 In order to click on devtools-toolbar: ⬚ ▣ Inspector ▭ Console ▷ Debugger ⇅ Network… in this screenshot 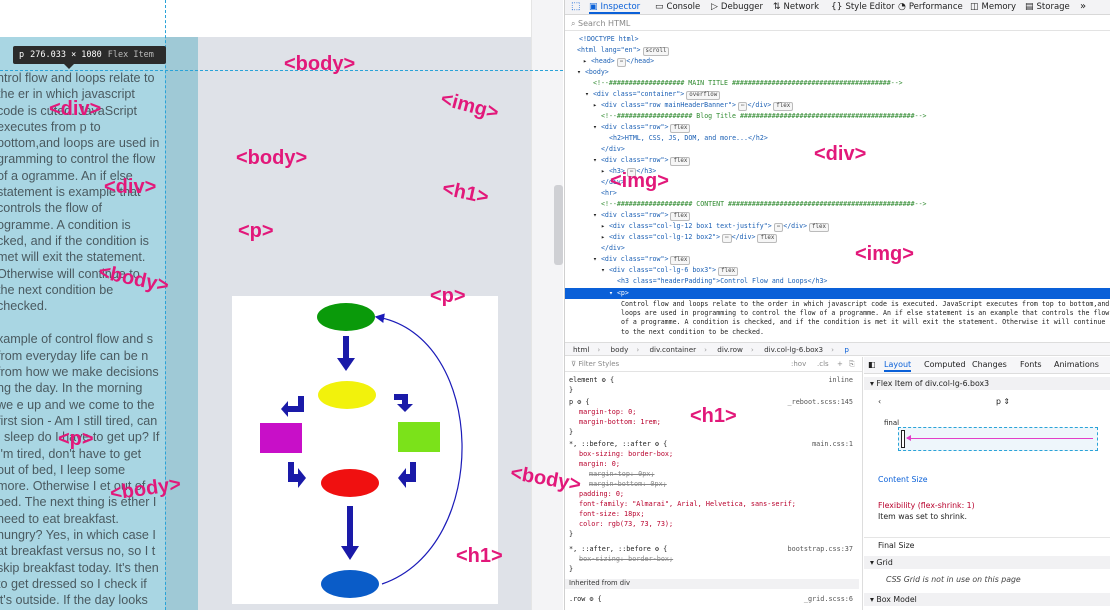, I will do `click(837, 7)`.